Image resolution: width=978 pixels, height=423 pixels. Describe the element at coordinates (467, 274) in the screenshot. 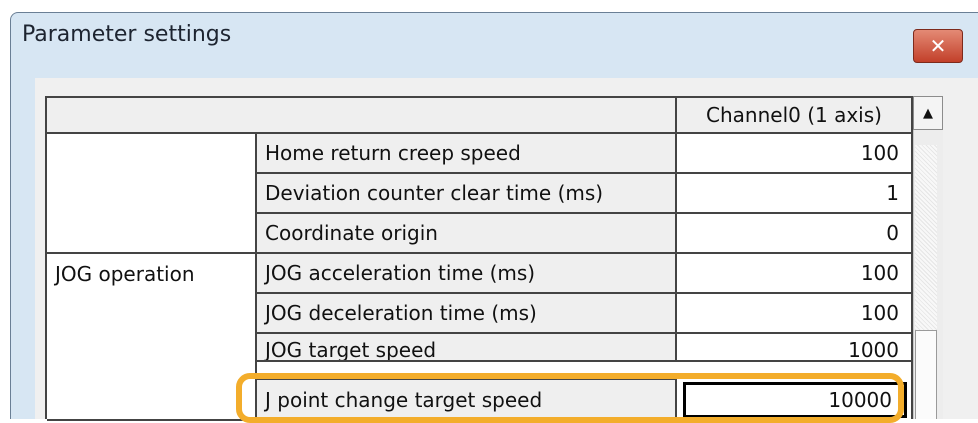

I see `param-label-jog-acceleration-time: JOG acceleration time (ms)` at that location.